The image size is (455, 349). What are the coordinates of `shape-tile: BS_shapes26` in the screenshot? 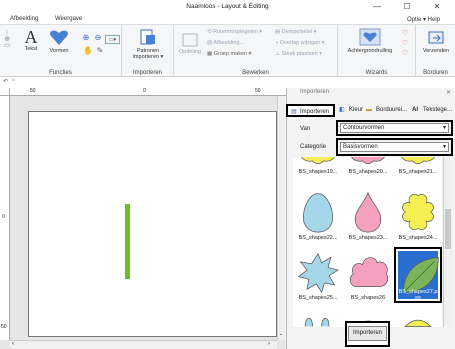 It's located at (368, 274).